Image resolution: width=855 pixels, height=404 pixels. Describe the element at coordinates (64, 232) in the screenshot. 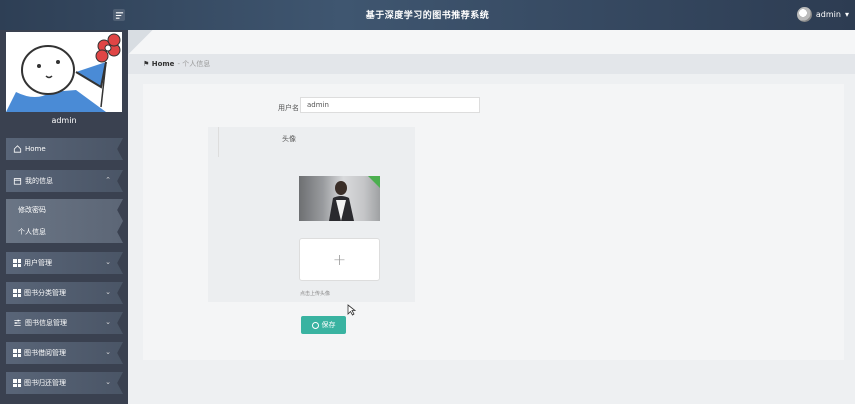

I see `sidebar-item-personal-info: 个人信息` at that location.